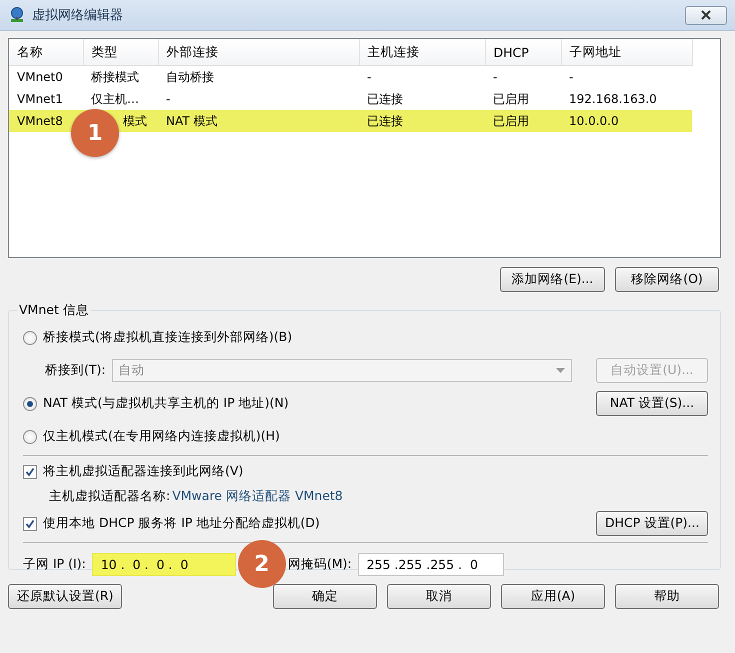  What do you see at coordinates (120, 77) in the screenshot?
I see `table-cell: 桥接模式` at bounding box center [120, 77].